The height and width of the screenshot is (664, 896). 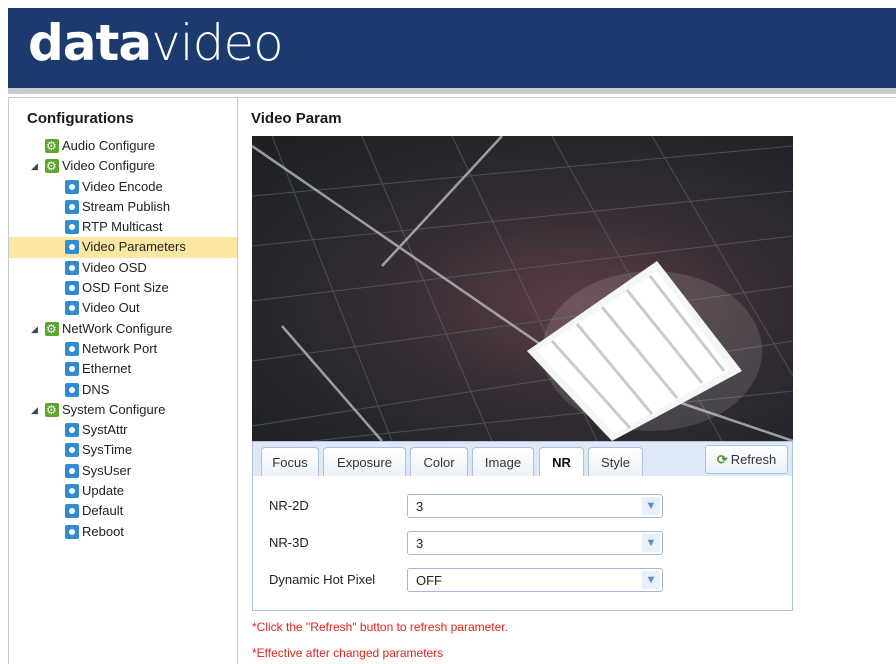 I want to click on sidebar-item-audio-configure: Audio Configure, so click(x=123, y=146).